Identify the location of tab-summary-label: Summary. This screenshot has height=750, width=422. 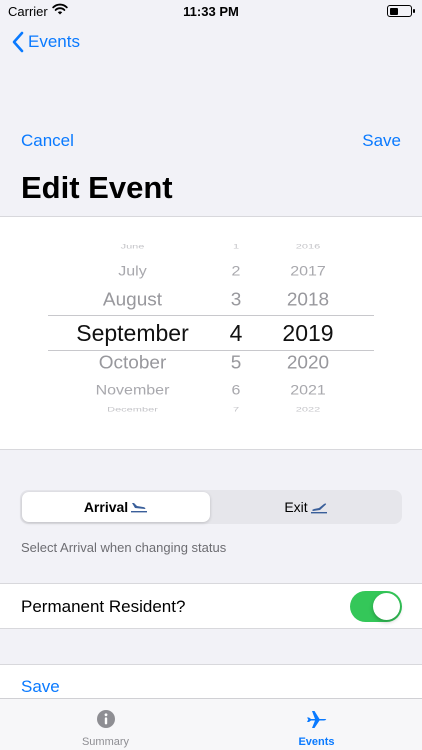
(105, 742).